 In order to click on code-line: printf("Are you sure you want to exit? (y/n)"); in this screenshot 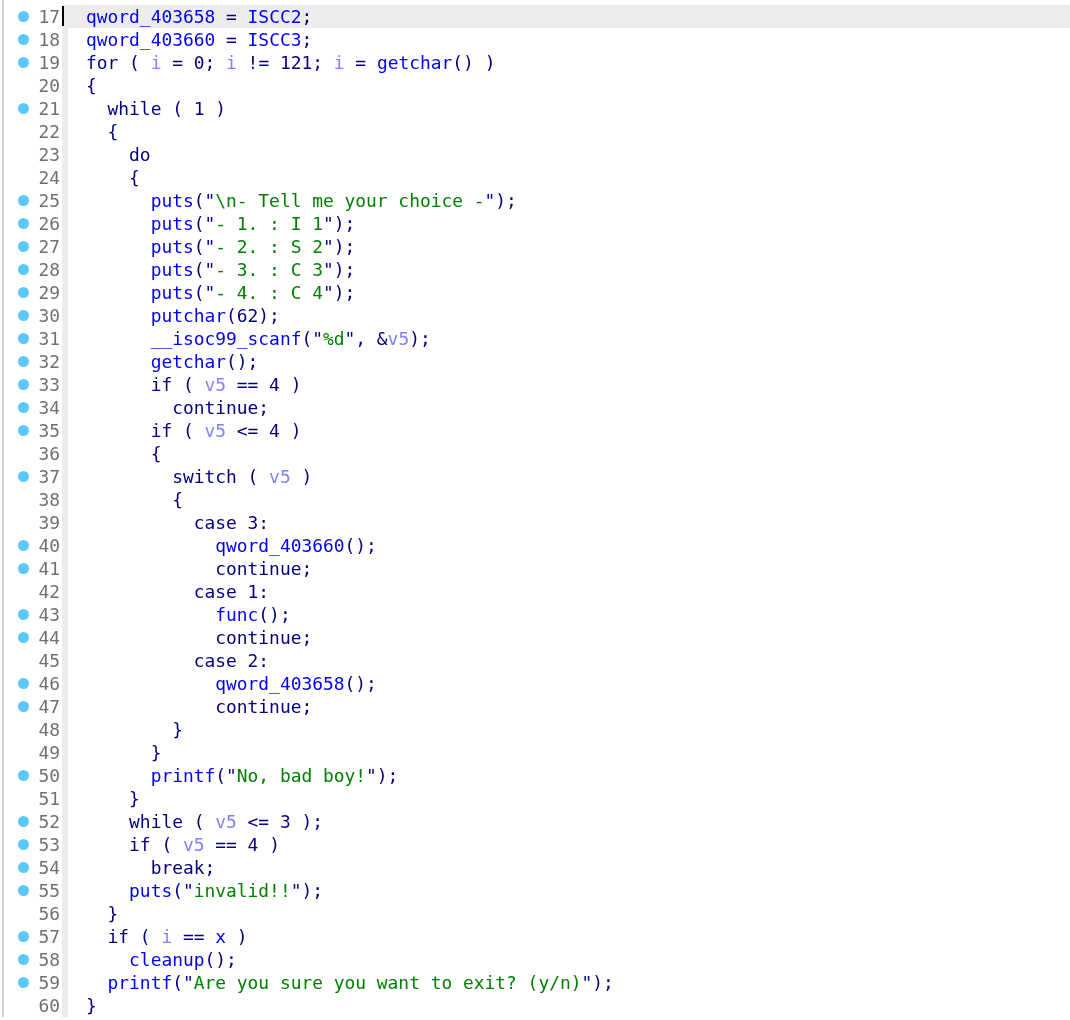, I will do `click(360, 982)`.